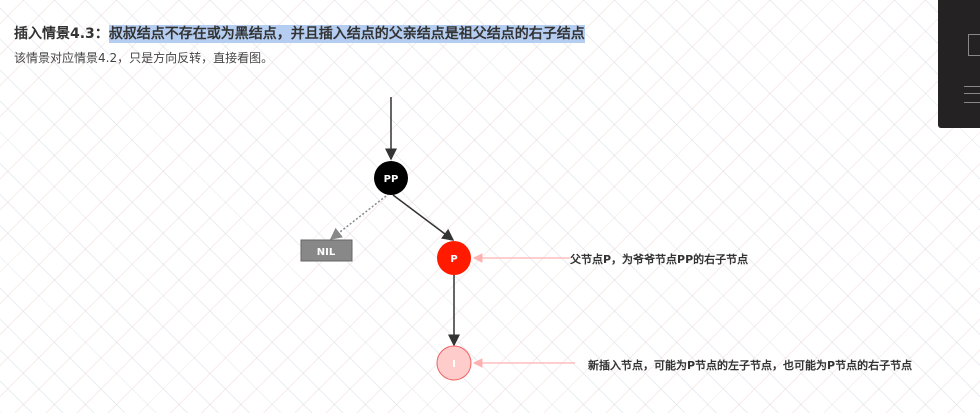 This screenshot has height=413, width=980. I want to click on node-i: I, so click(454, 363).